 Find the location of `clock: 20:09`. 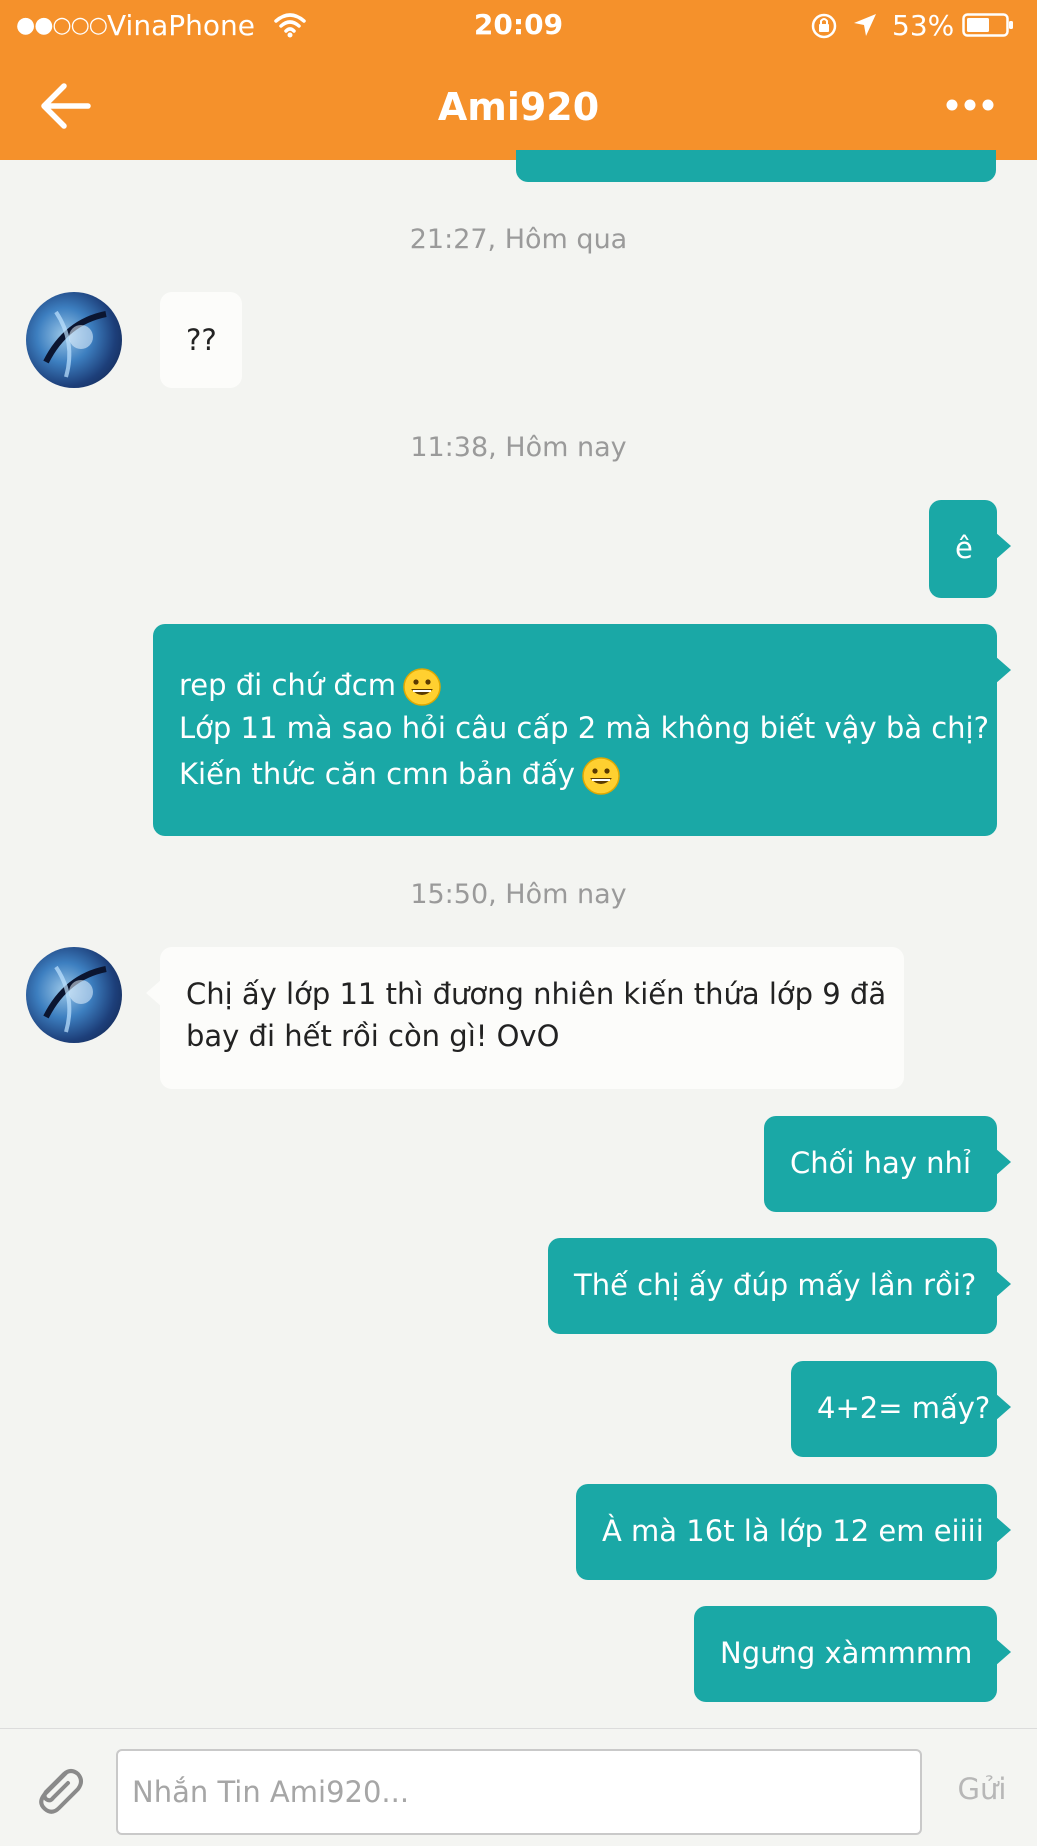

clock: 20:09 is located at coordinates (518, 24).